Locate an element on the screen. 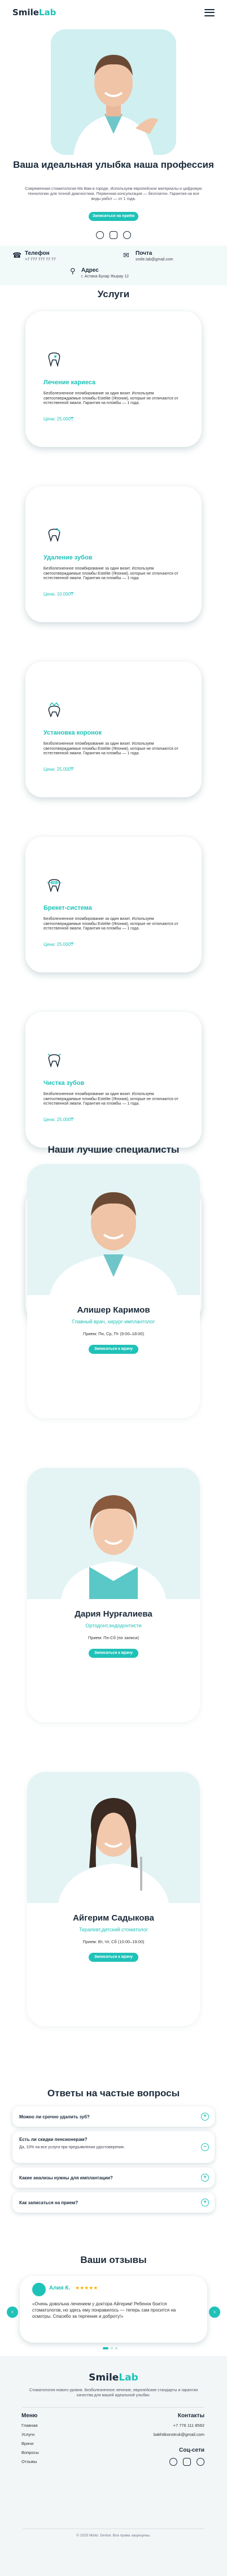 This screenshot has height=2576, width=227. reviews-title: Ваши отзывы is located at coordinates (114, 2259).